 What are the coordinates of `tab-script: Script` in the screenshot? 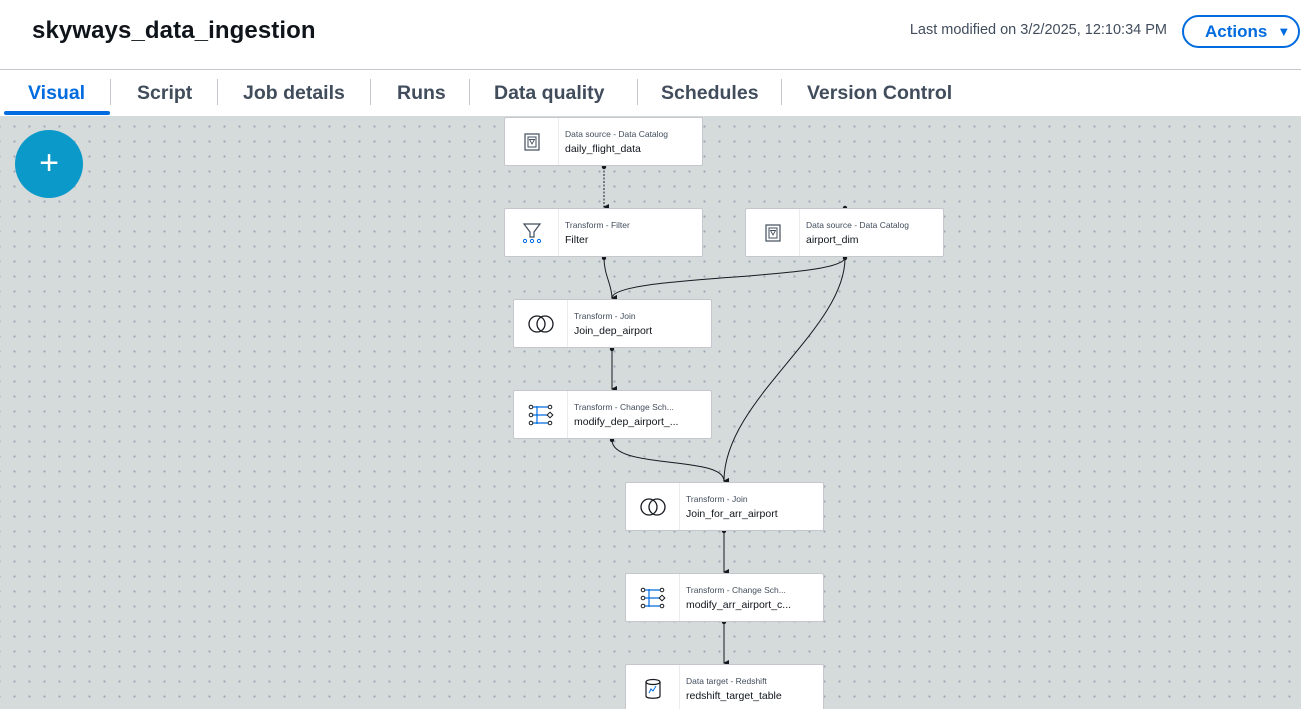 It's located at (164, 93).